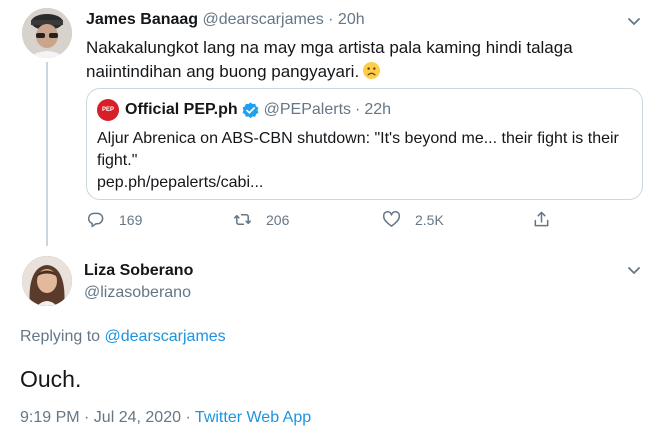 The width and height of the screenshot is (662, 447). I want to click on replying-to-link: @dearscarjames, so click(165, 336).